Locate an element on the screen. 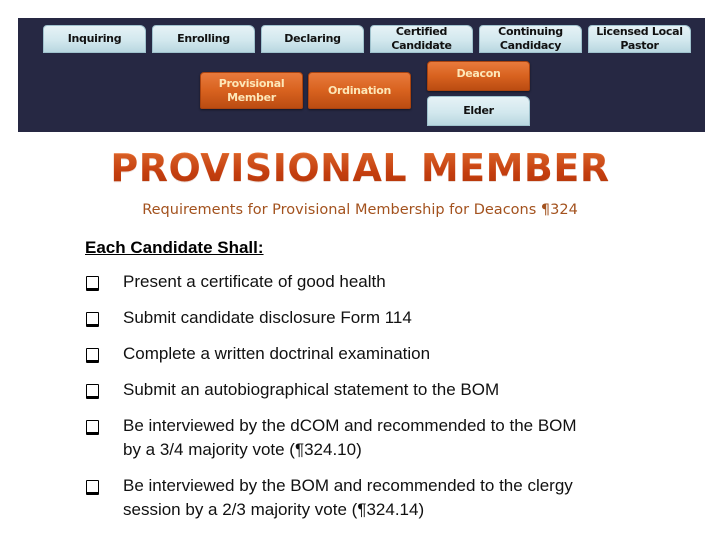  tab-inquiring: Inquiring is located at coordinates (94, 39).